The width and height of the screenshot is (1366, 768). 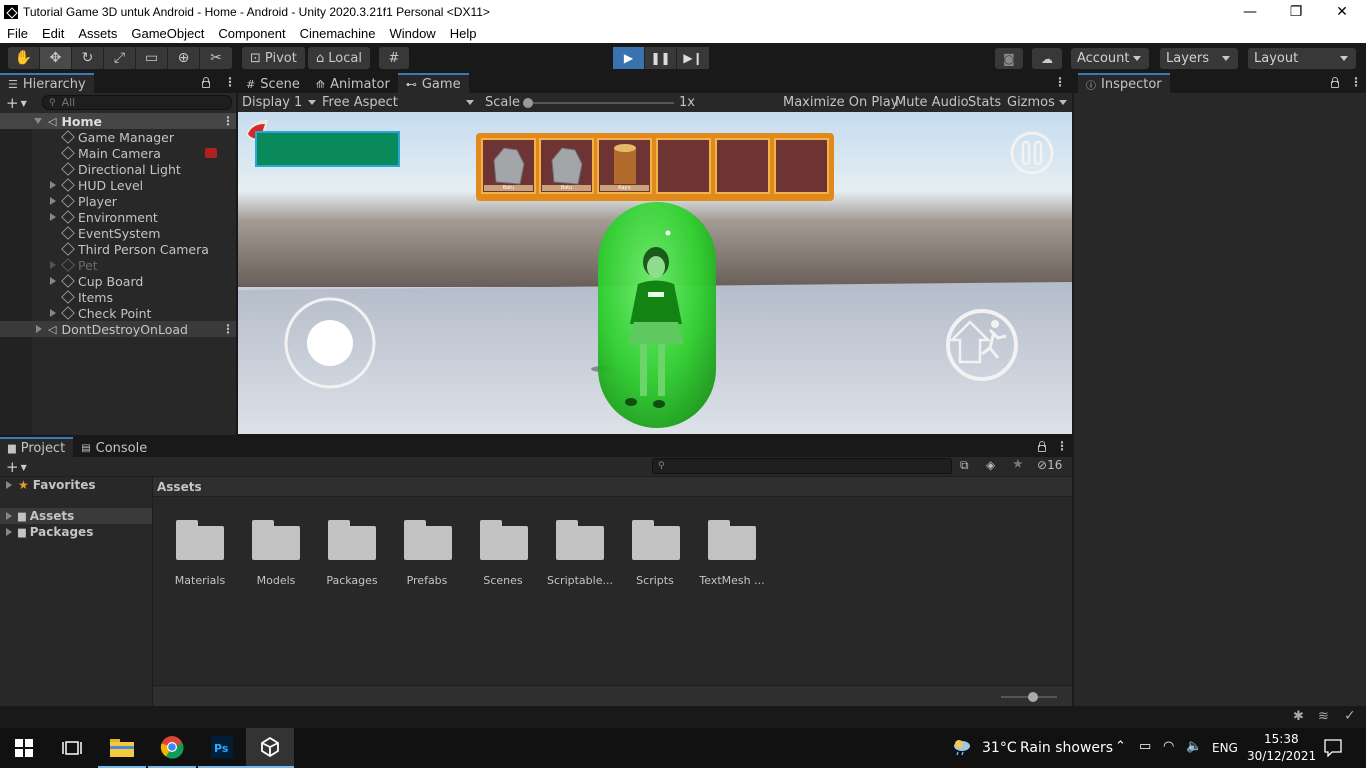 I want to click on cloud-icon: ☁, so click(x=1047, y=58).